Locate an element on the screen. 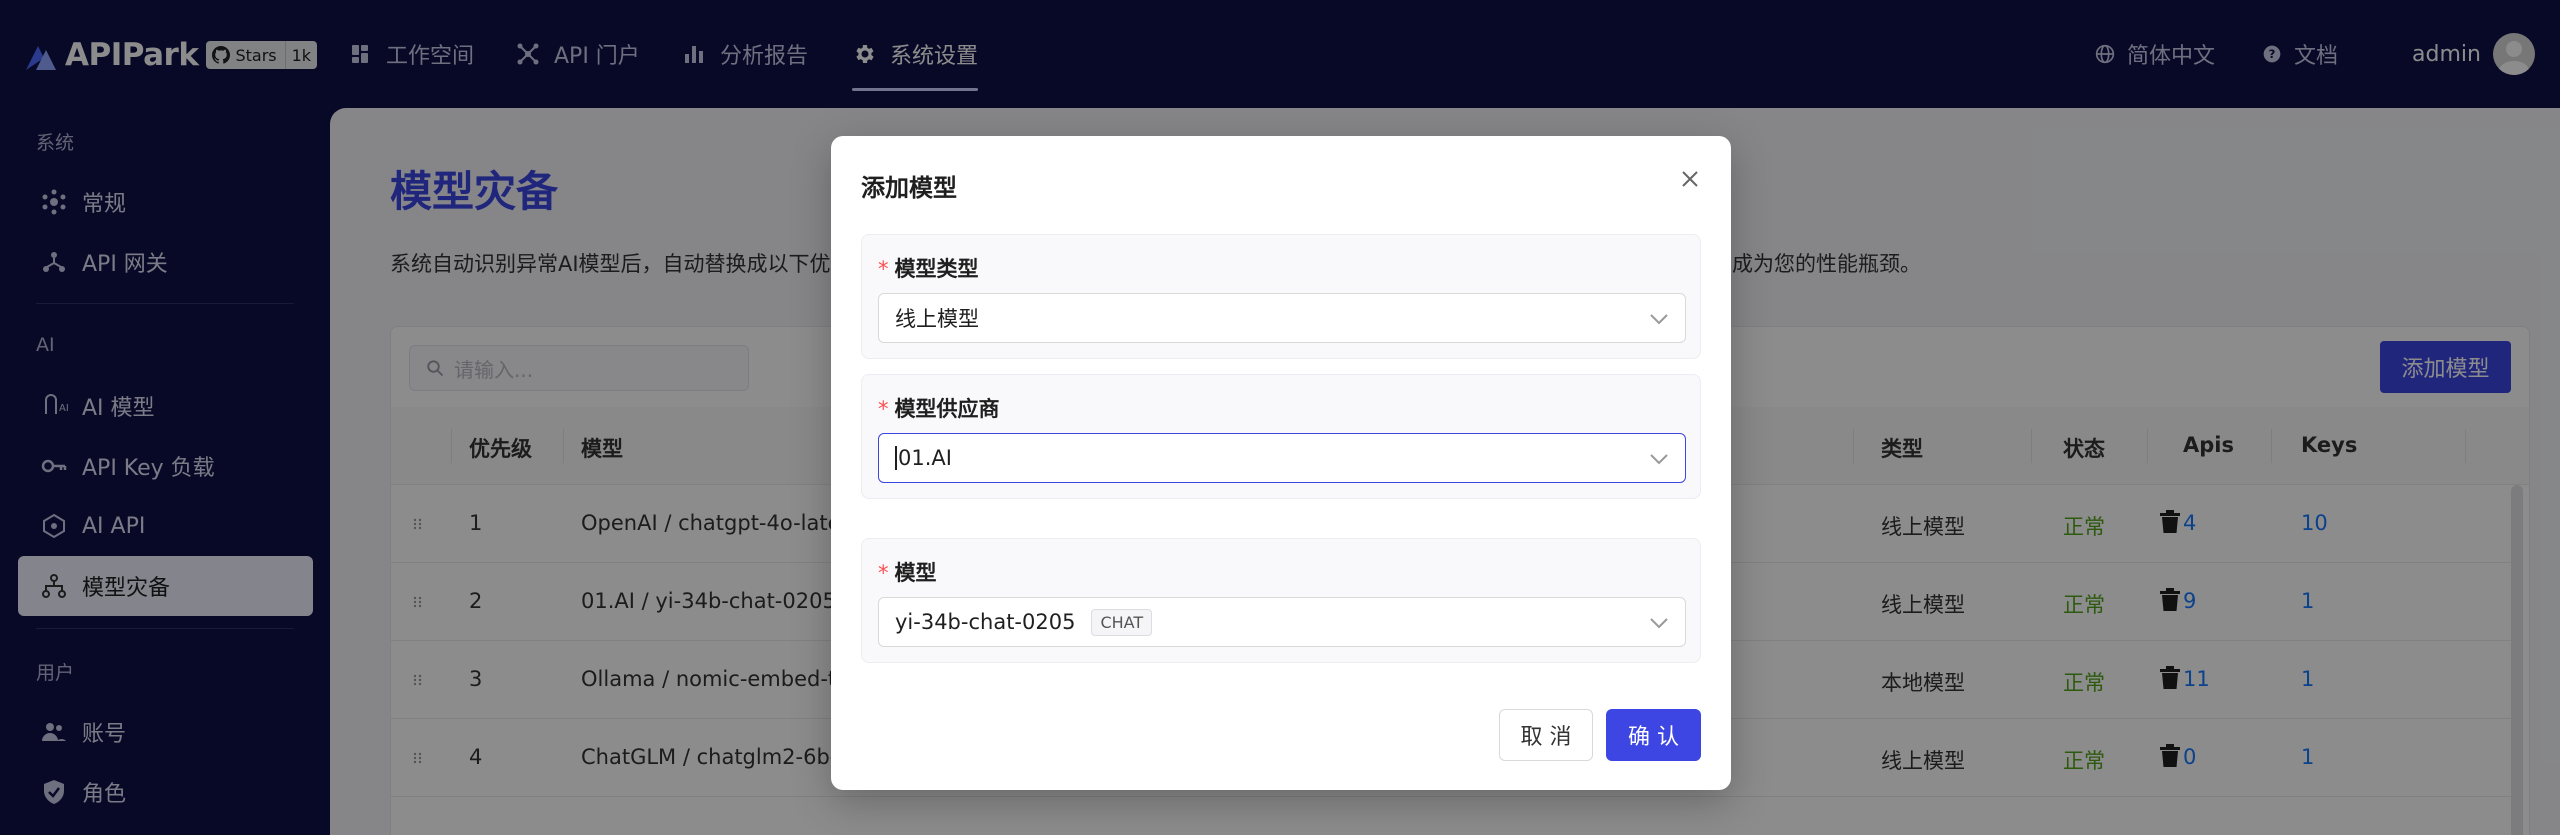 This screenshot has width=2560, height=835. select-value: yi-34b-chat-0205 is located at coordinates (985, 622).